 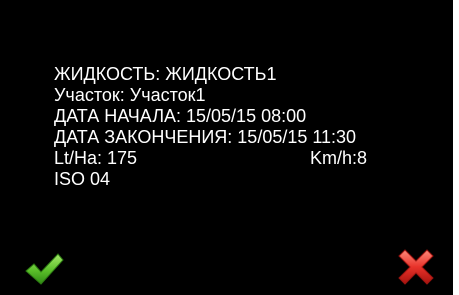 What do you see at coordinates (130, 95) in the screenshot?
I see `plot-line: Участок: Участок1` at bounding box center [130, 95].